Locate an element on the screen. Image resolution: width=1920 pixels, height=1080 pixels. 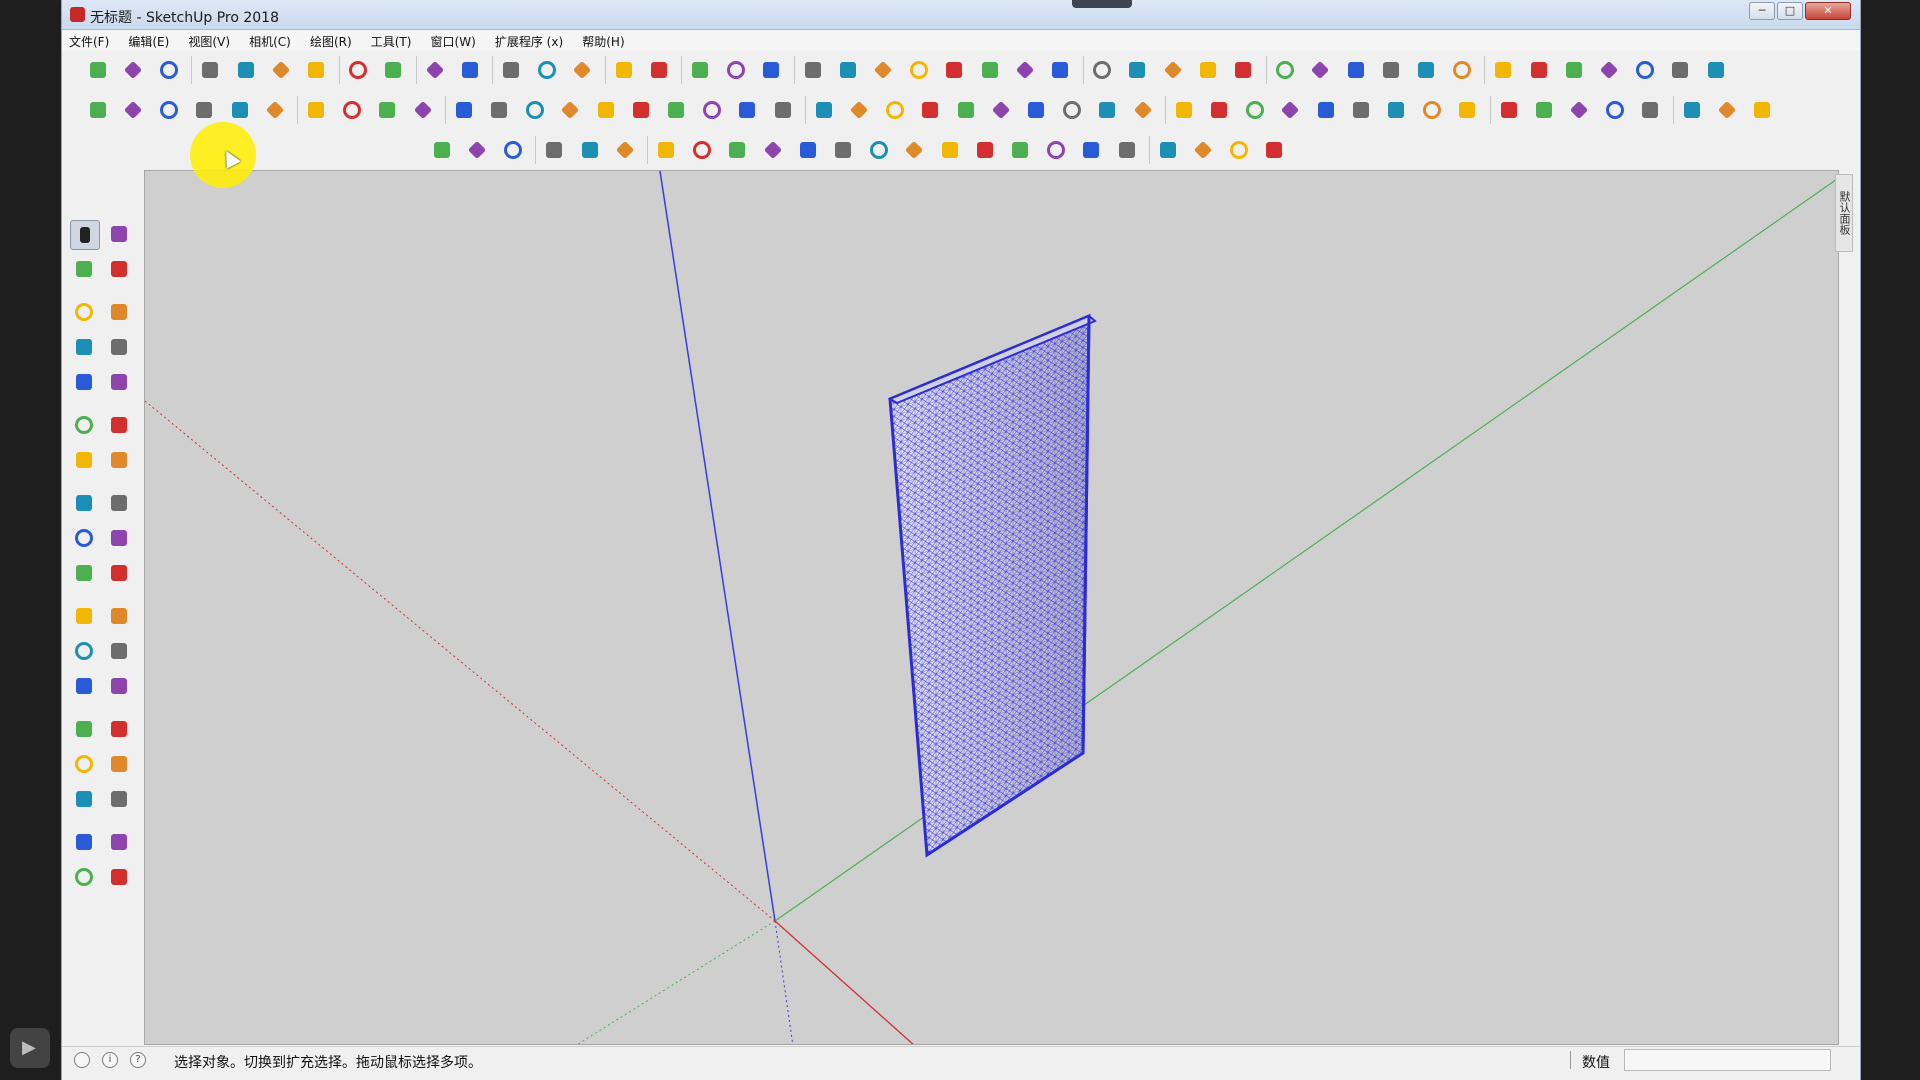
solid-outline-icon is located at coordinates (275, 110).